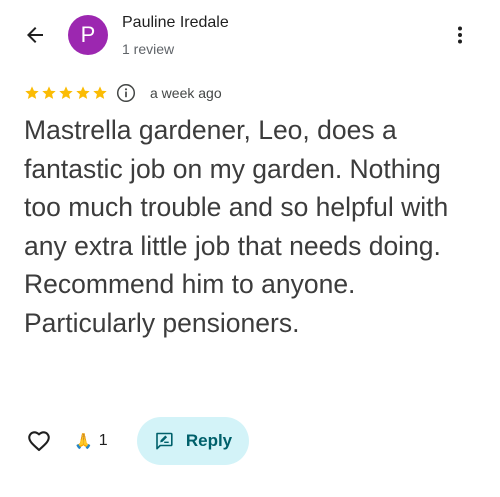  I want to click on rating-row: a week ago, so click(123, 93).